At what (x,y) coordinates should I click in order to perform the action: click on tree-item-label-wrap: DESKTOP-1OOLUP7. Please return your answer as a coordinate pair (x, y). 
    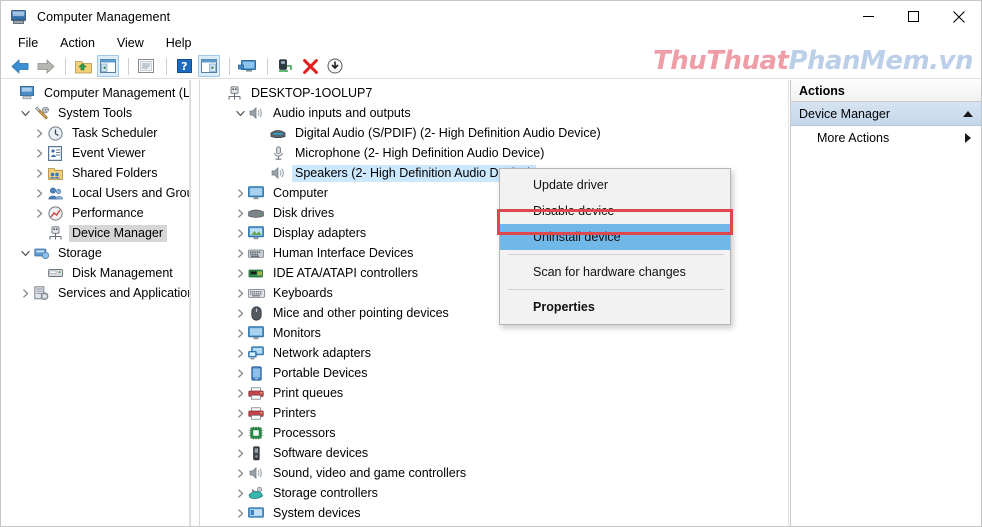
    Looking at the image, I should click on (312, 93).